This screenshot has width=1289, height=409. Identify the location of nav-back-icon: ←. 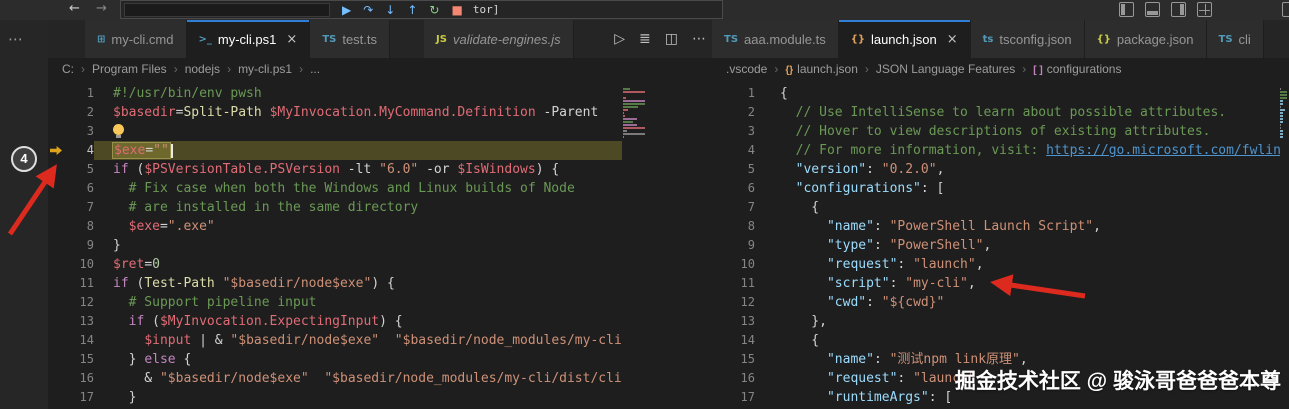
(74, 8).